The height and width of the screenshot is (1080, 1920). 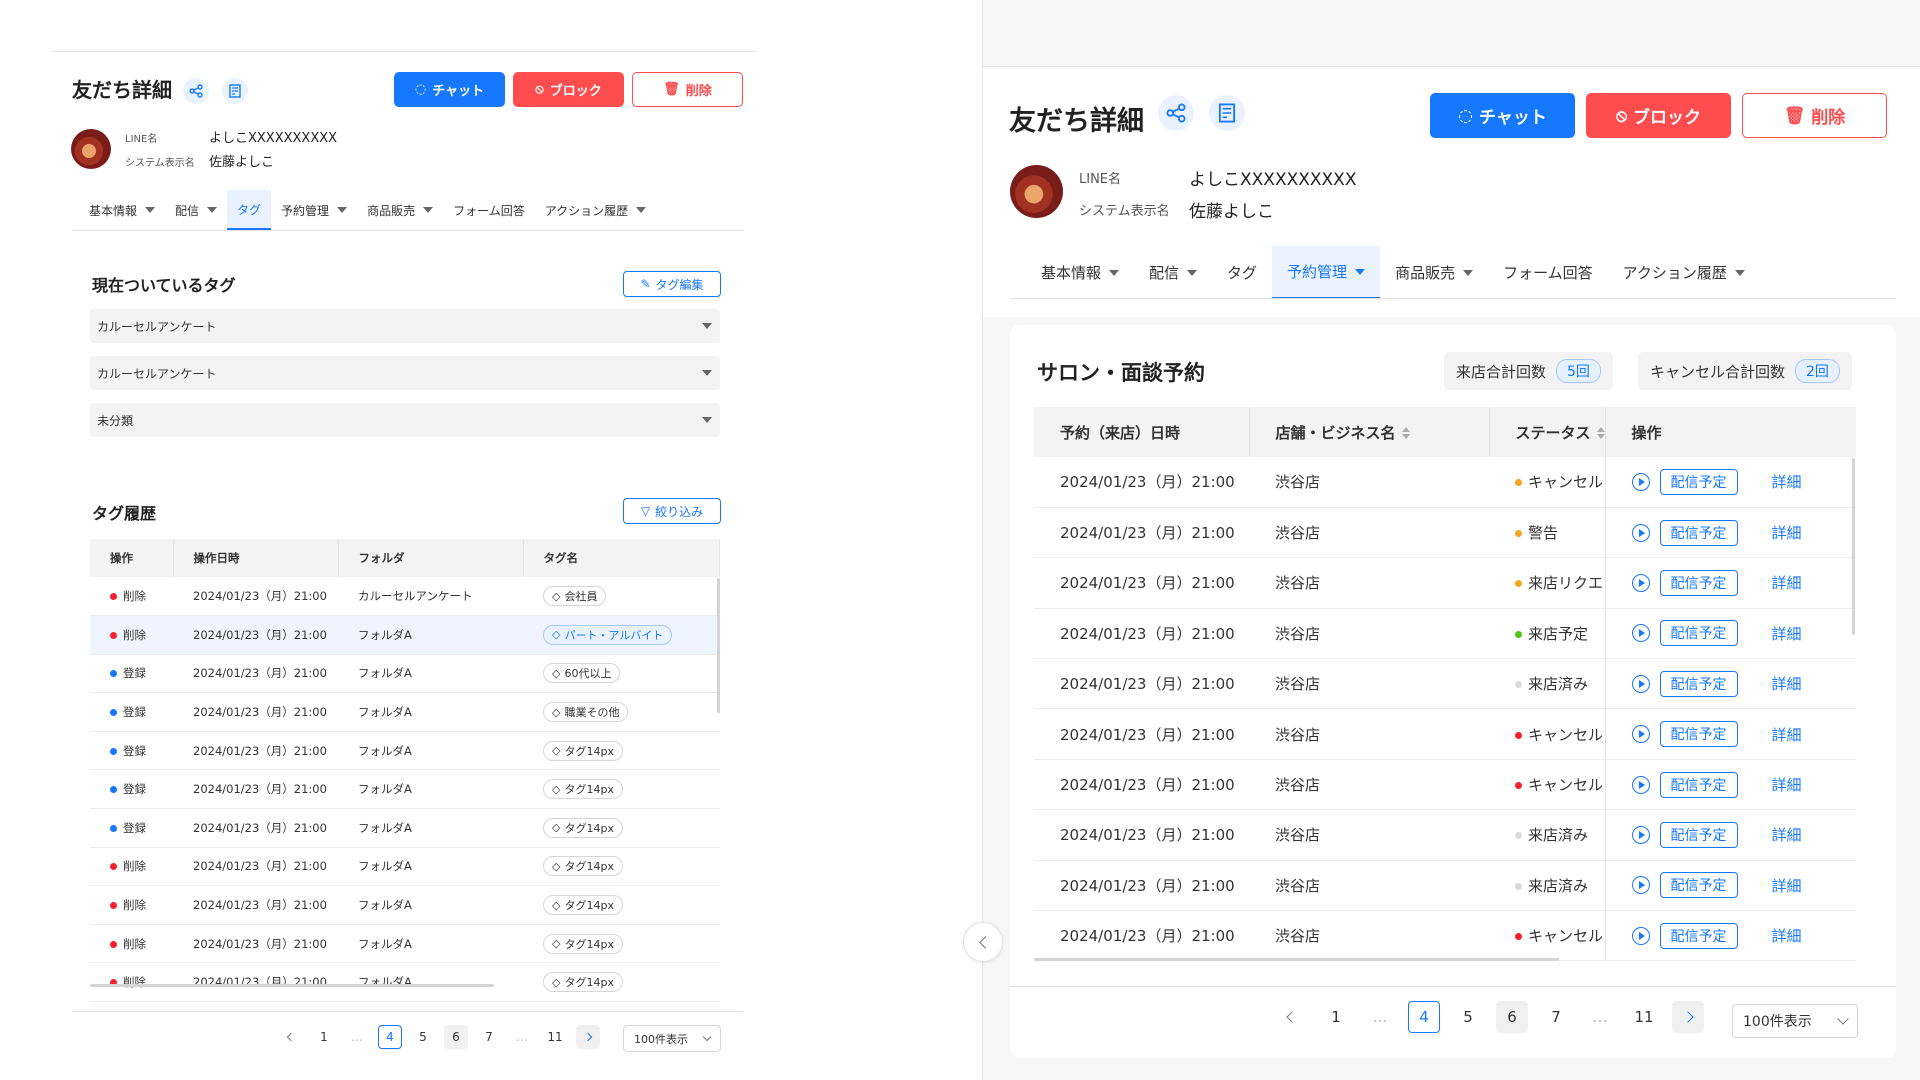 I want to click on table-row: 削除 2024/01/23（月）21:00 フォルダA ◇ パート・アルバイト, so click(x=405, y=635).